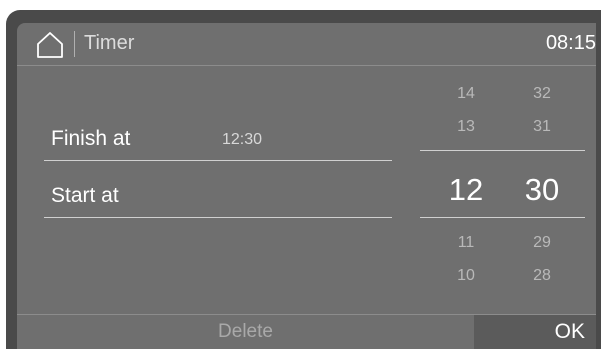 The image size is (601, 349). What do you see at coordinates (542, 127) in the screenshot?
I see `minute-option: 31` at bounding box center [542, 127].